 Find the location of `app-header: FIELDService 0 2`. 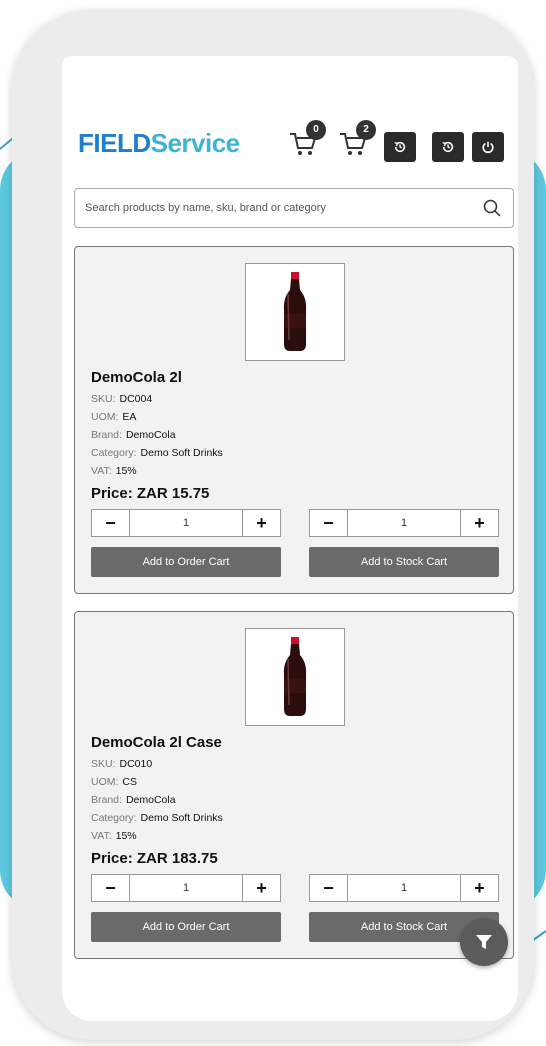

app-header: FIELDService 0 2 is located at coordinates (290, 121).